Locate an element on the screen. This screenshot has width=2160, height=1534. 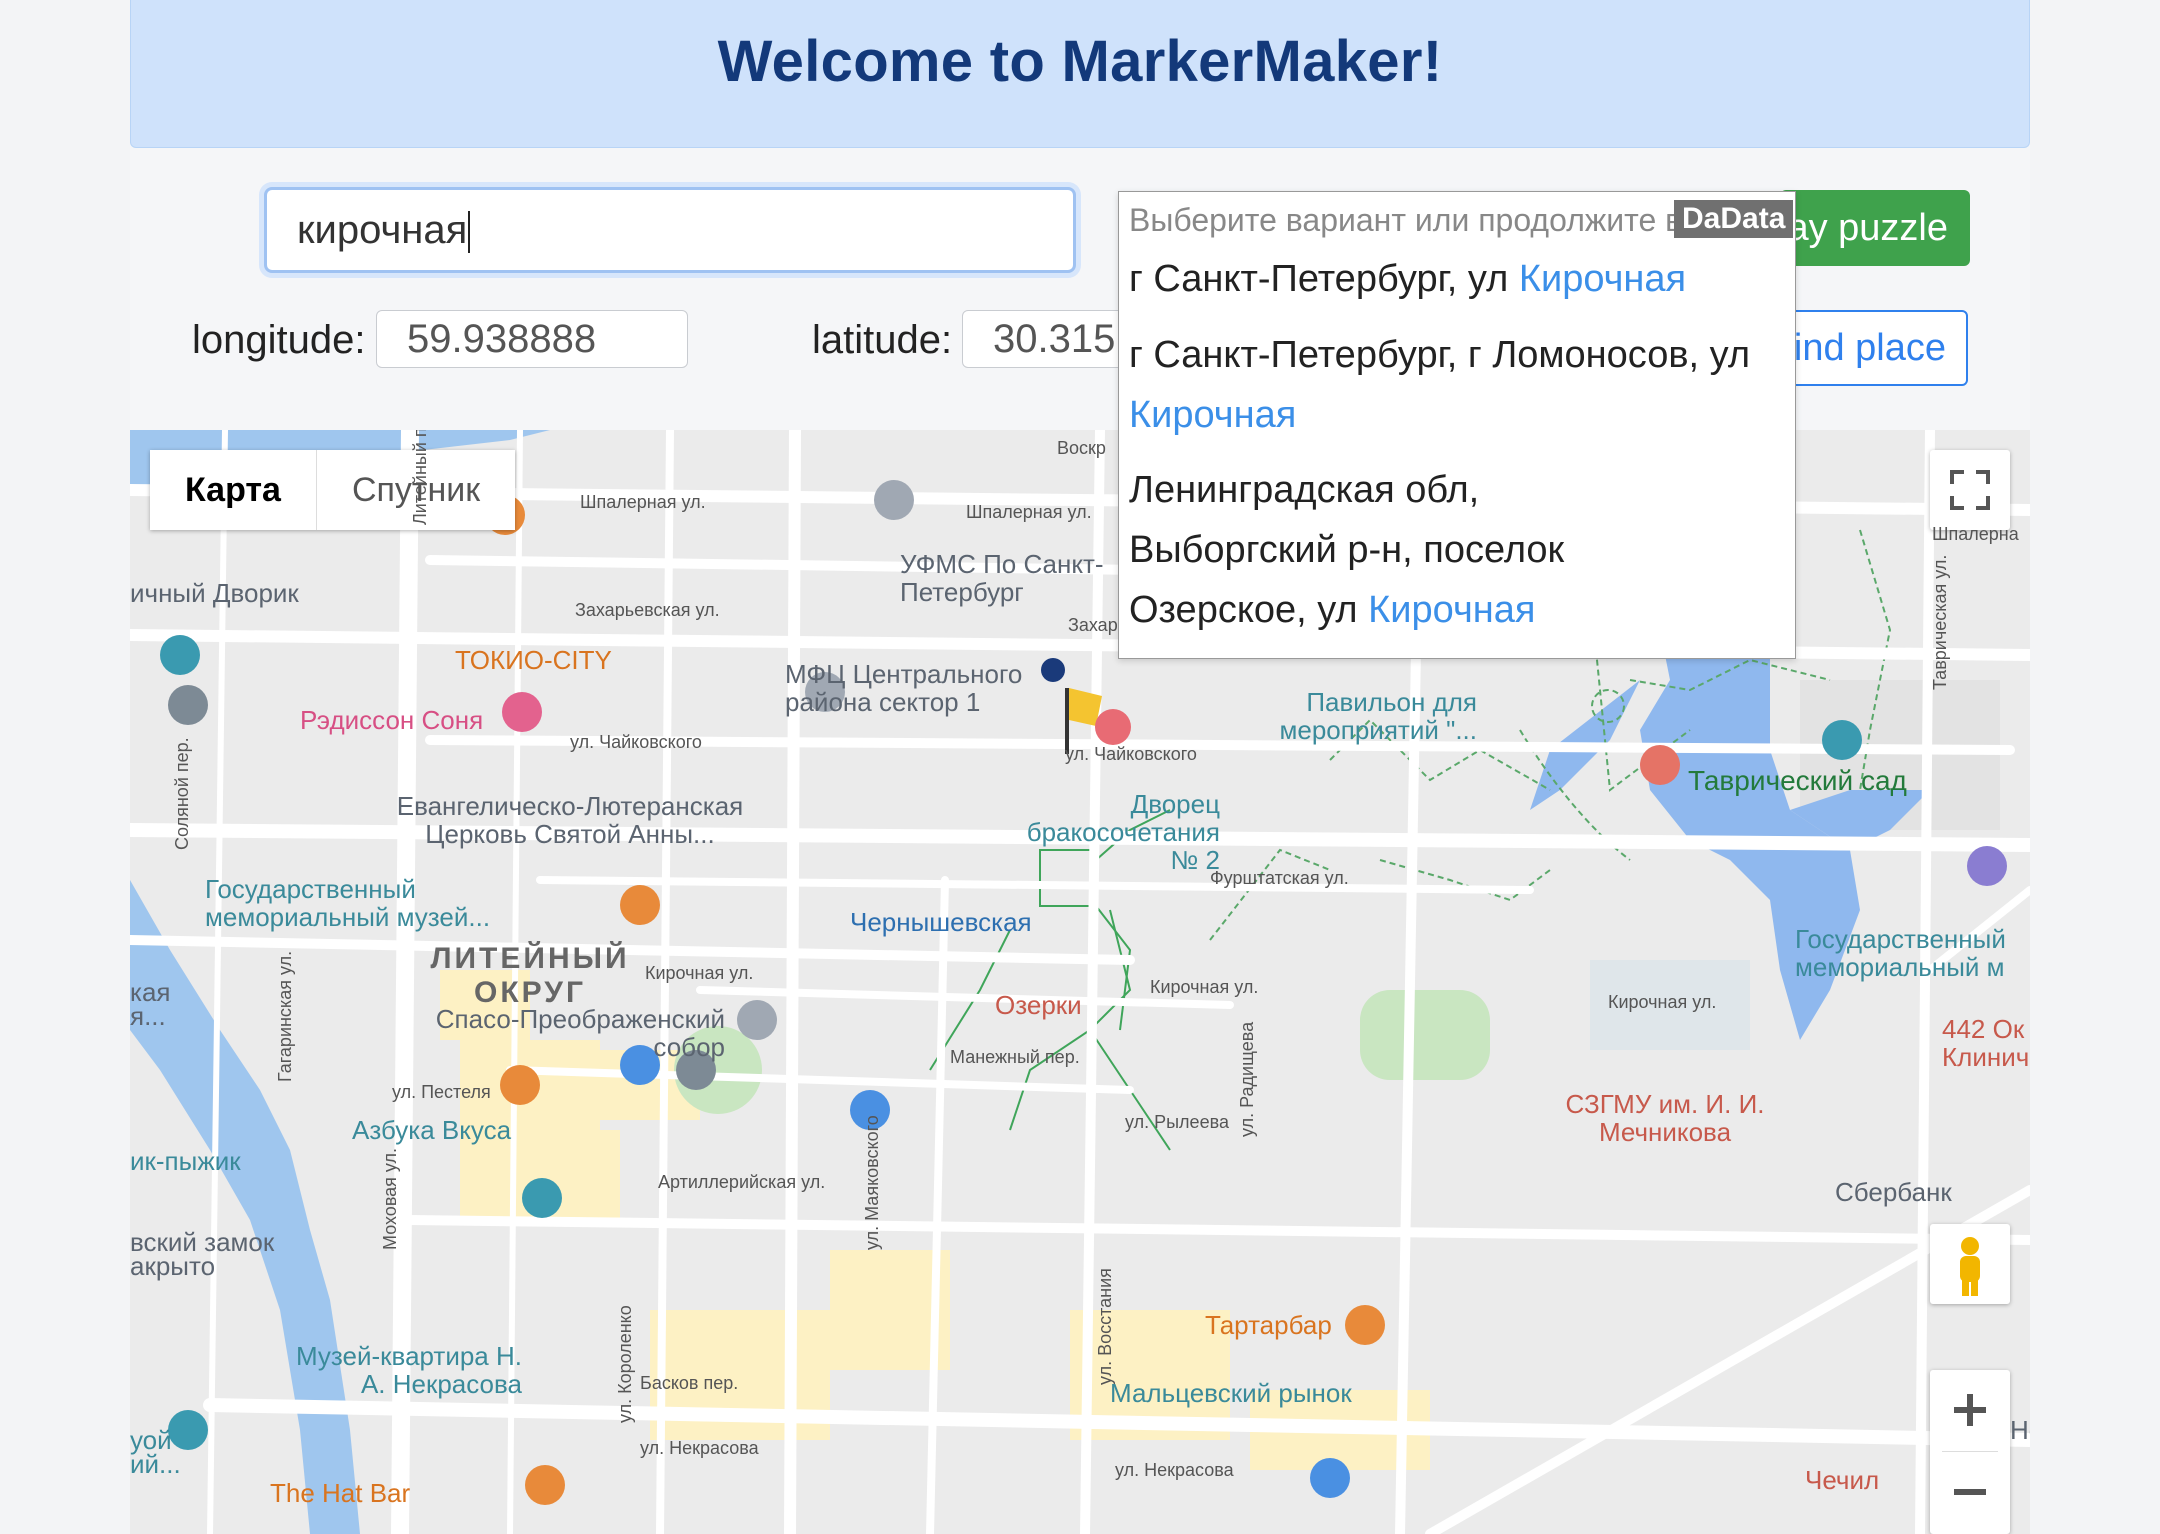
street-label: Шпалерна is located at coordinates (1975, 534).